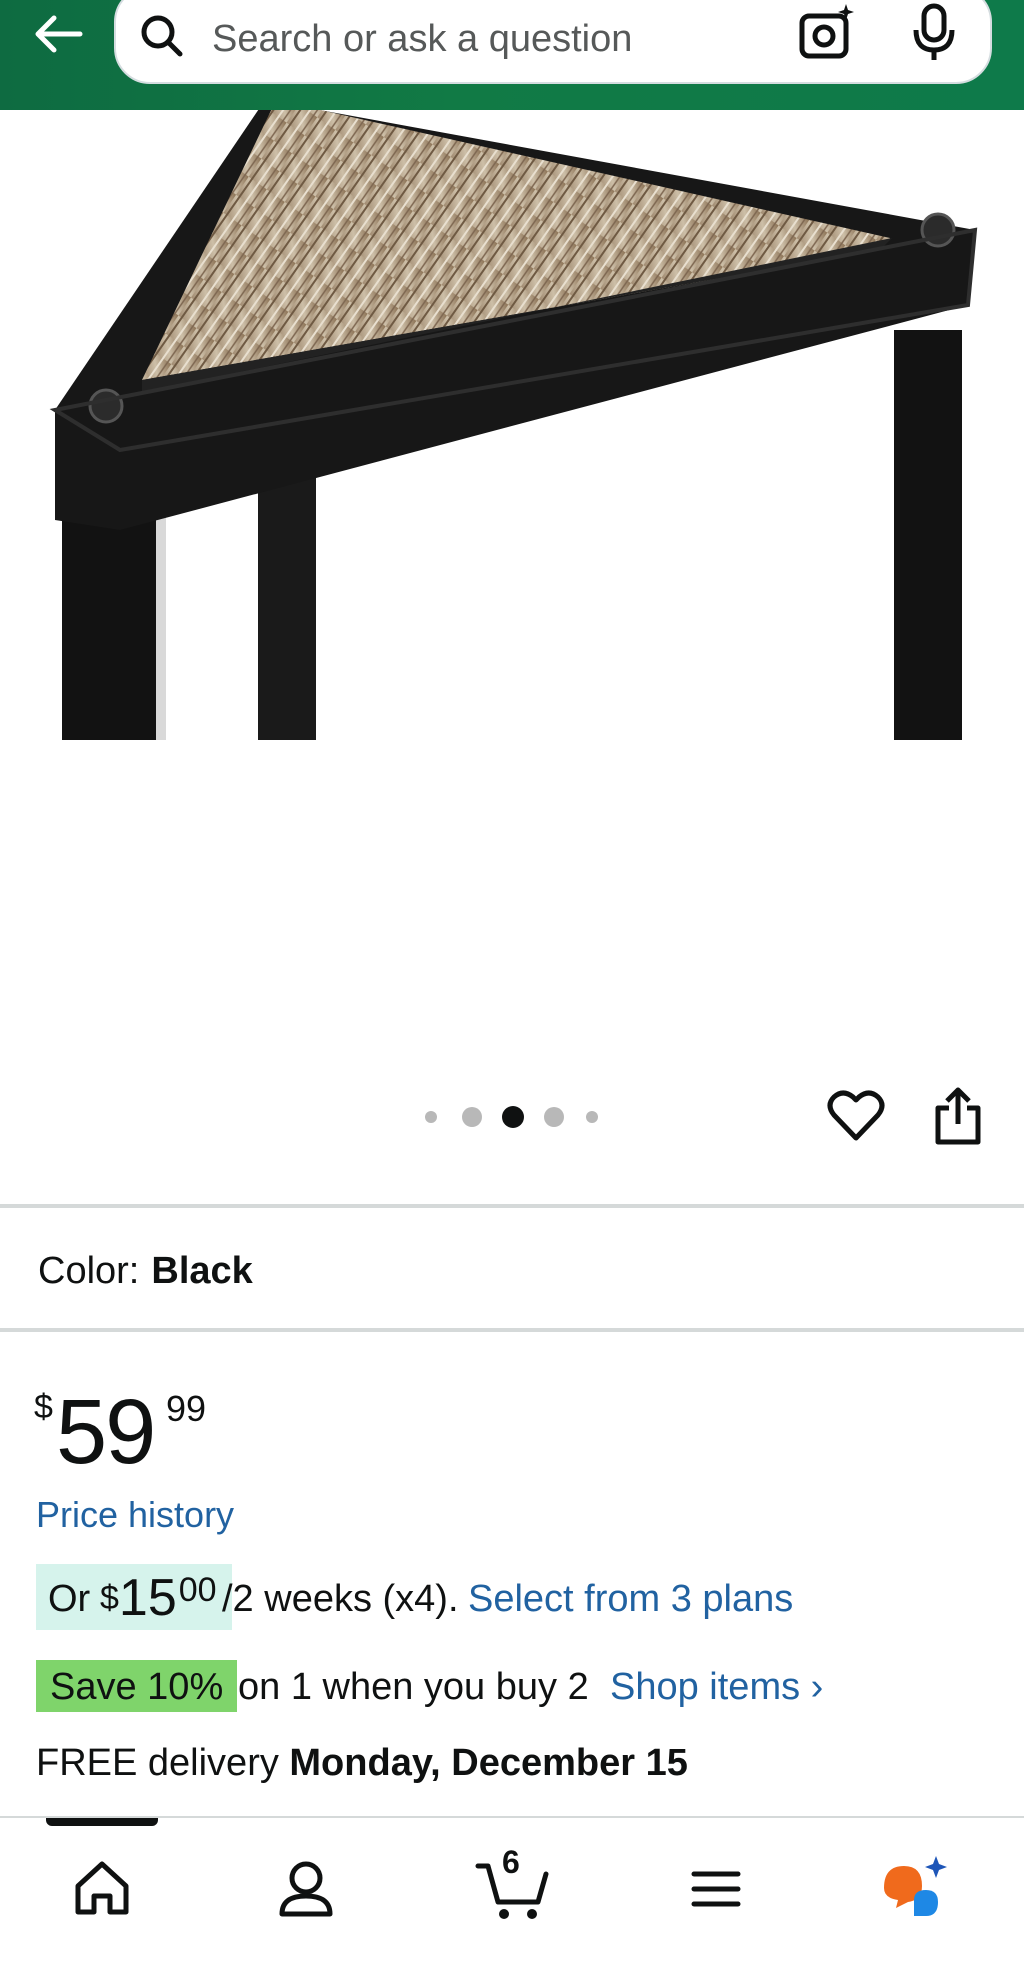  I want to click on search-bar: Search or ask a question, so click(553, 42).